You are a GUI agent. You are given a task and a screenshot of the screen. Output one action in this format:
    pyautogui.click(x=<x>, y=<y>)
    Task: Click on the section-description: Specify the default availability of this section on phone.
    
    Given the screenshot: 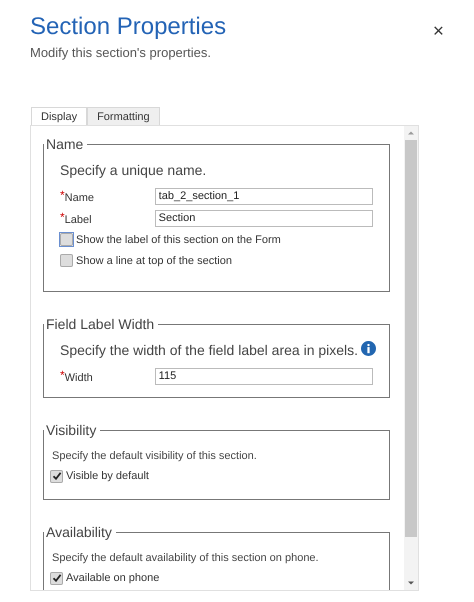 What is the action you would take?
    pyautogui.click(x=185, y=558)
    